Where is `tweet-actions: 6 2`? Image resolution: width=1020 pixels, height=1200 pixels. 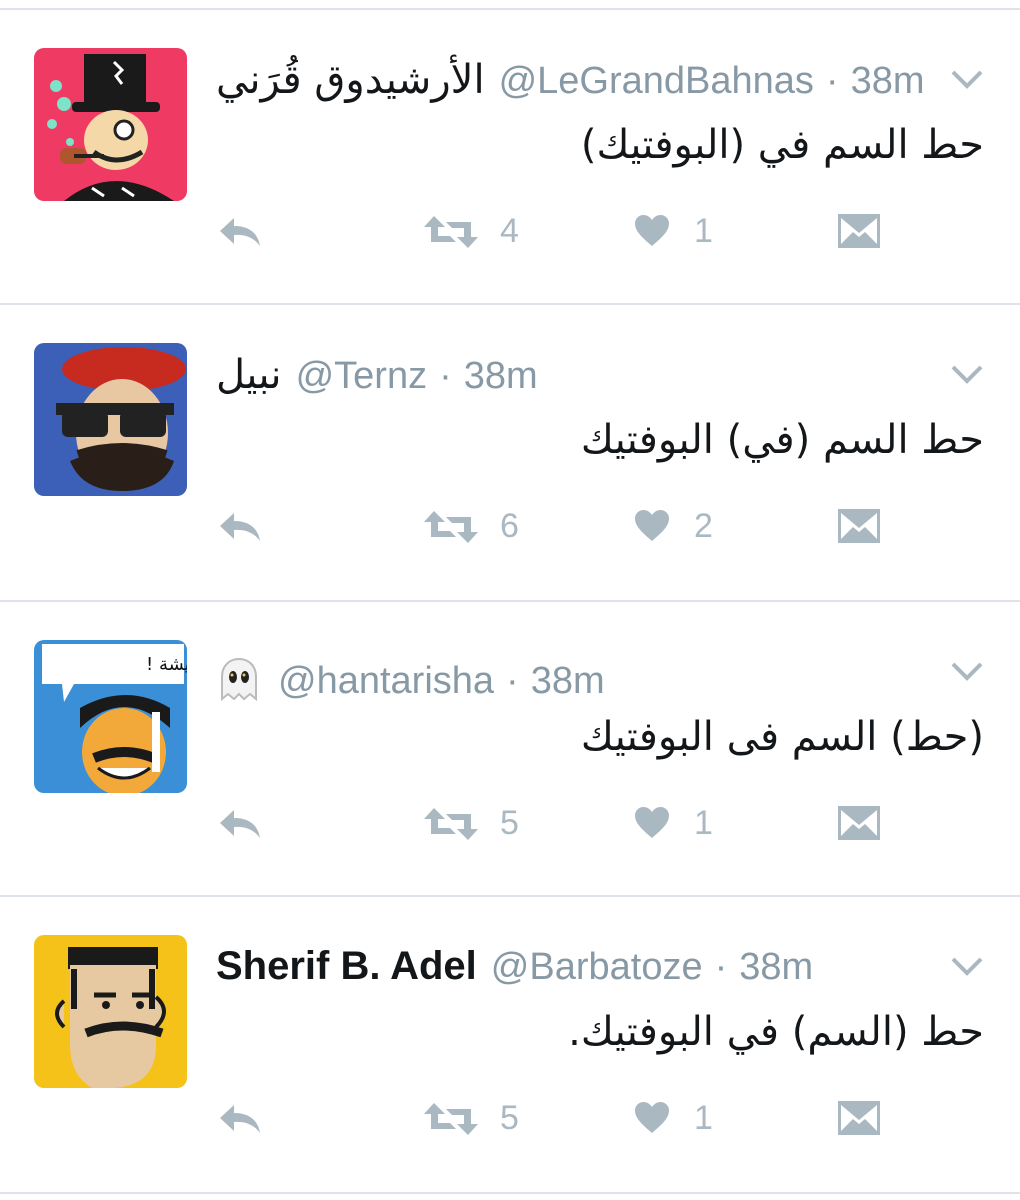
tweet-actions: 6 2 is located at coordinates (510, 525).